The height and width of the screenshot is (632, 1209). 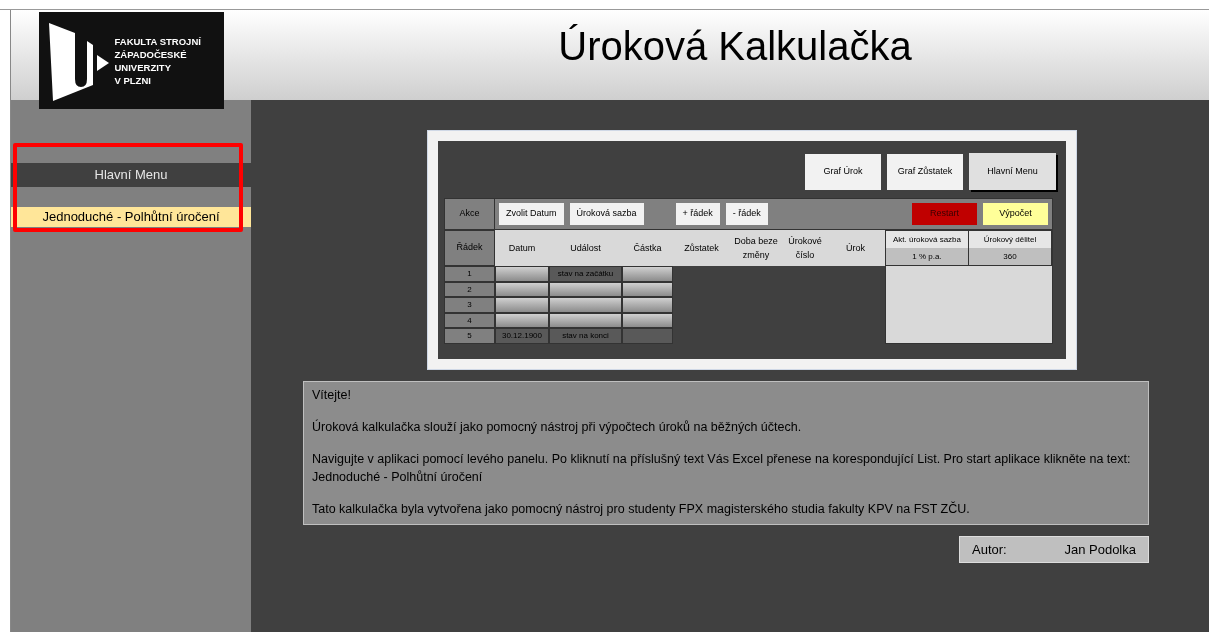 I want to click on logo-text: ZÁPADOČESKÉ, so click(x=151, y=54).